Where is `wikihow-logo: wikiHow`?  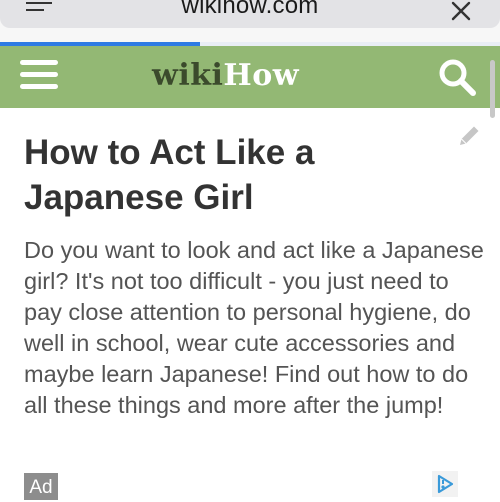 wikihow-logo: wikiHow is located at coordinates (225, 75).